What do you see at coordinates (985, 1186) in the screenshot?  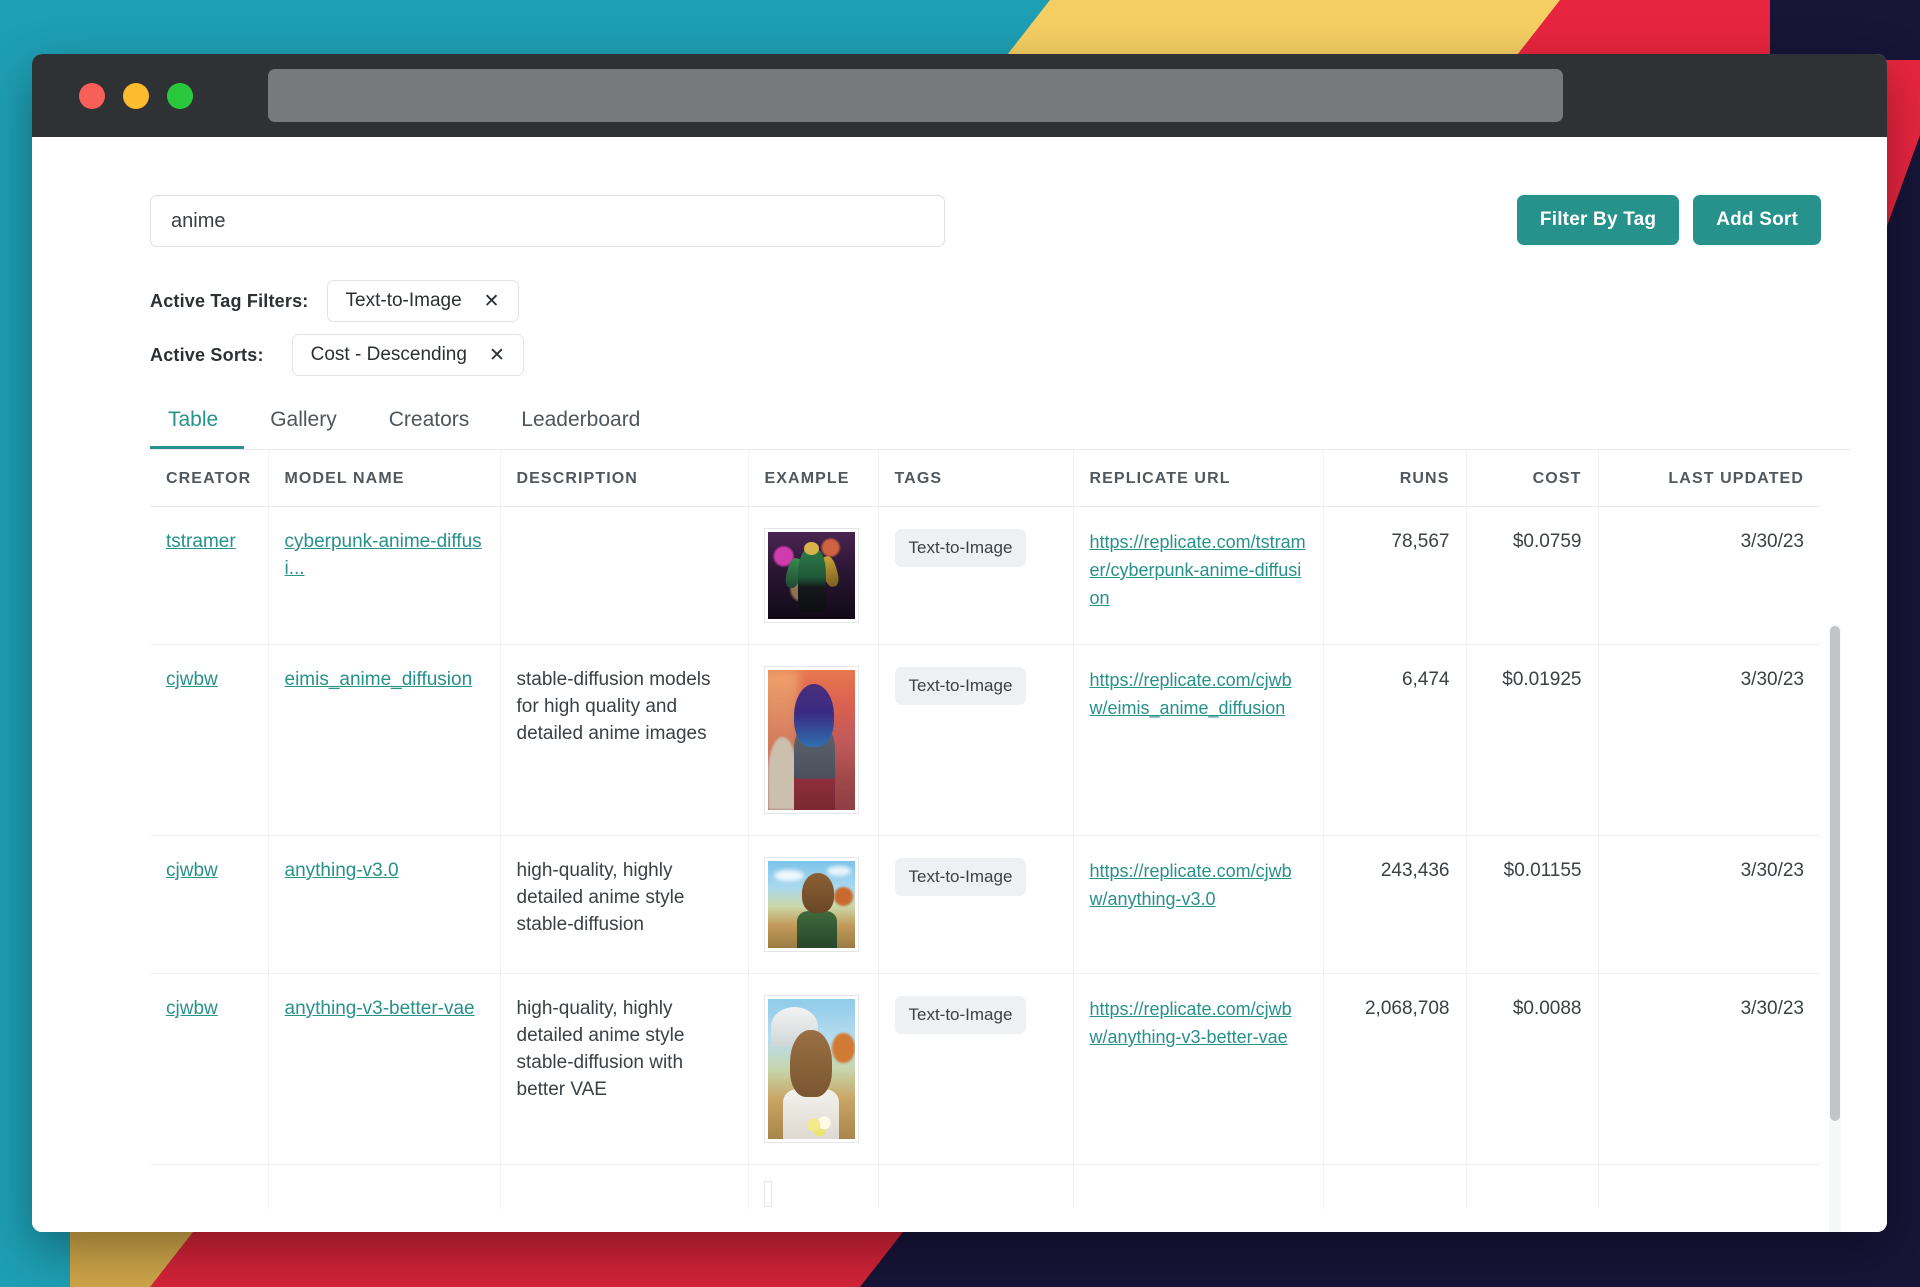 I see `table-row-partial` at bounding box center [985, 1186].